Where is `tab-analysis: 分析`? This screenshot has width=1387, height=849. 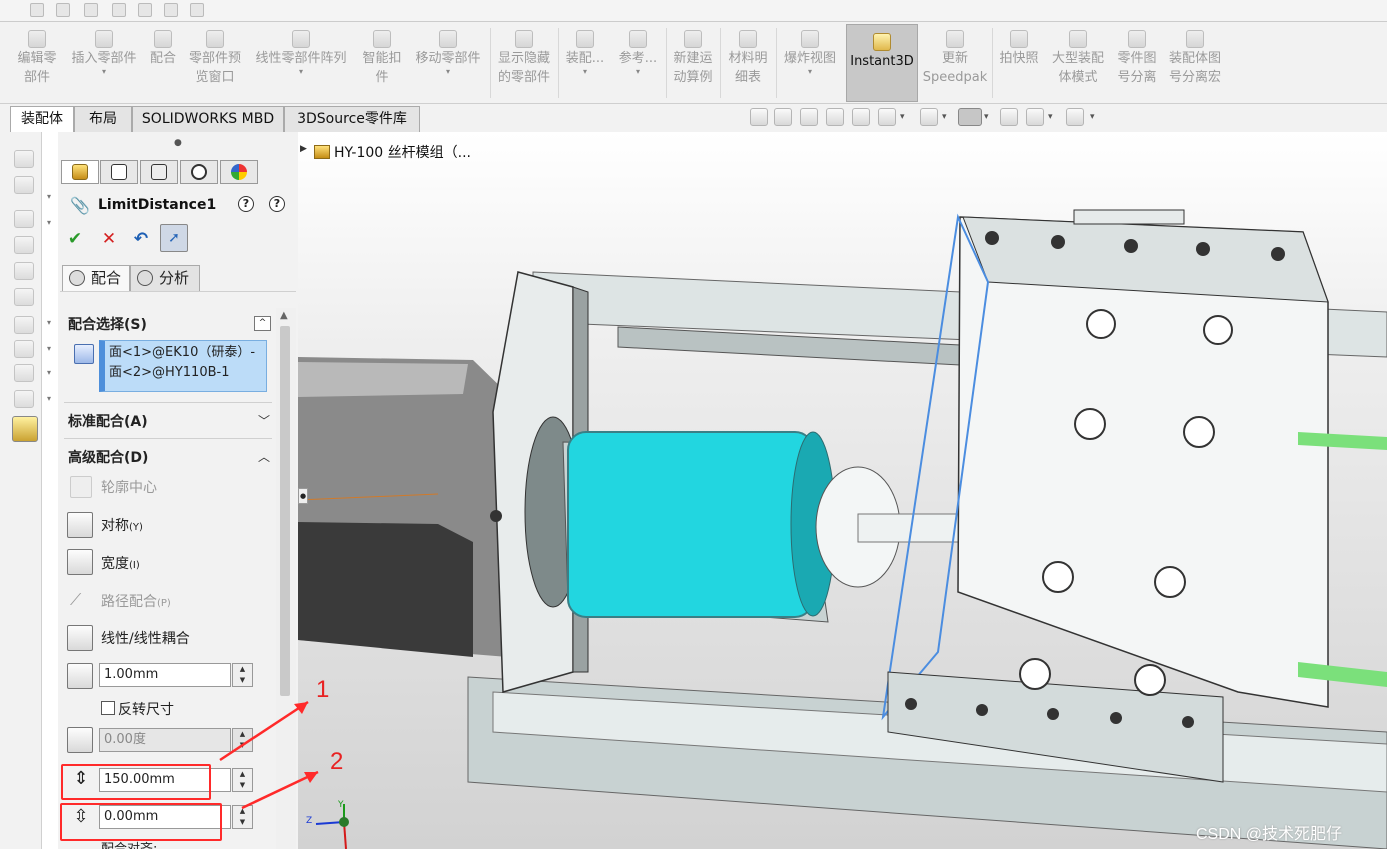
tab-analysis: 分析 is located at coordinates (165, 278).